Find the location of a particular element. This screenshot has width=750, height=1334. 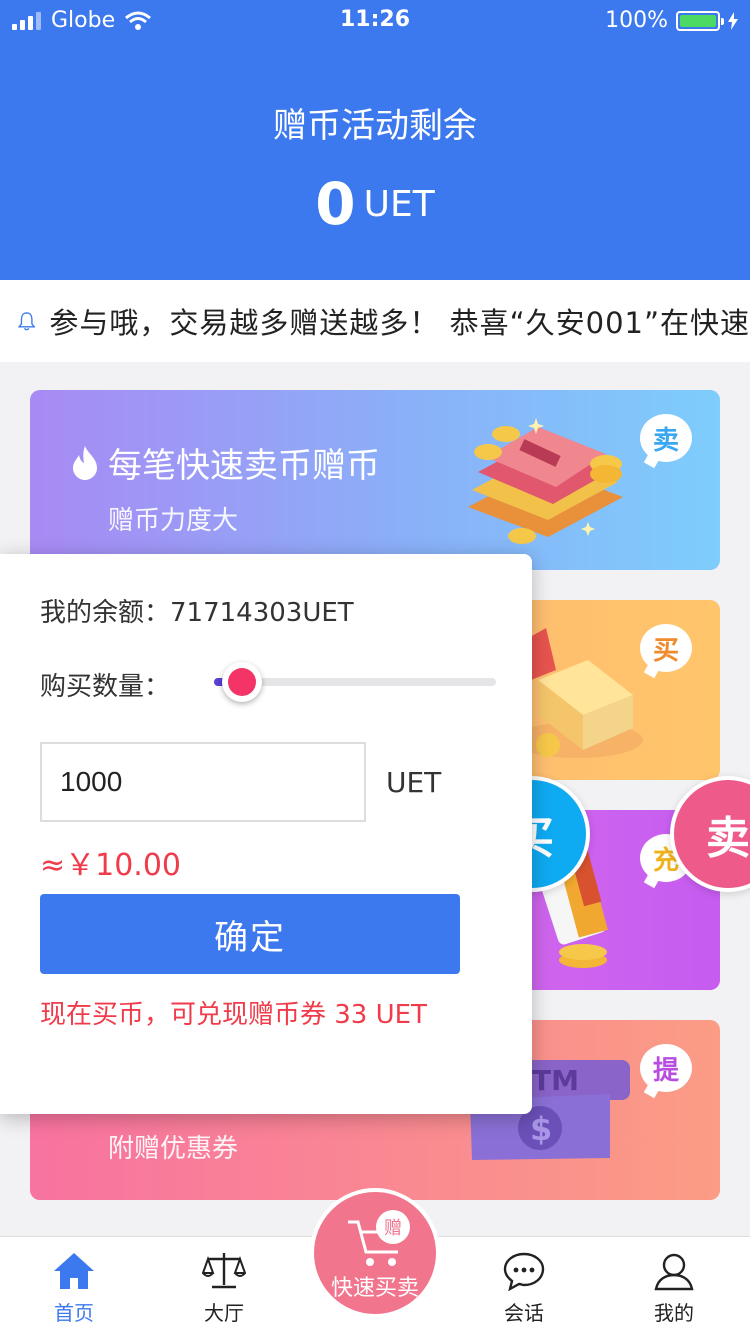

quantity-label: 购买数量： is located at coordinates (105, 687).